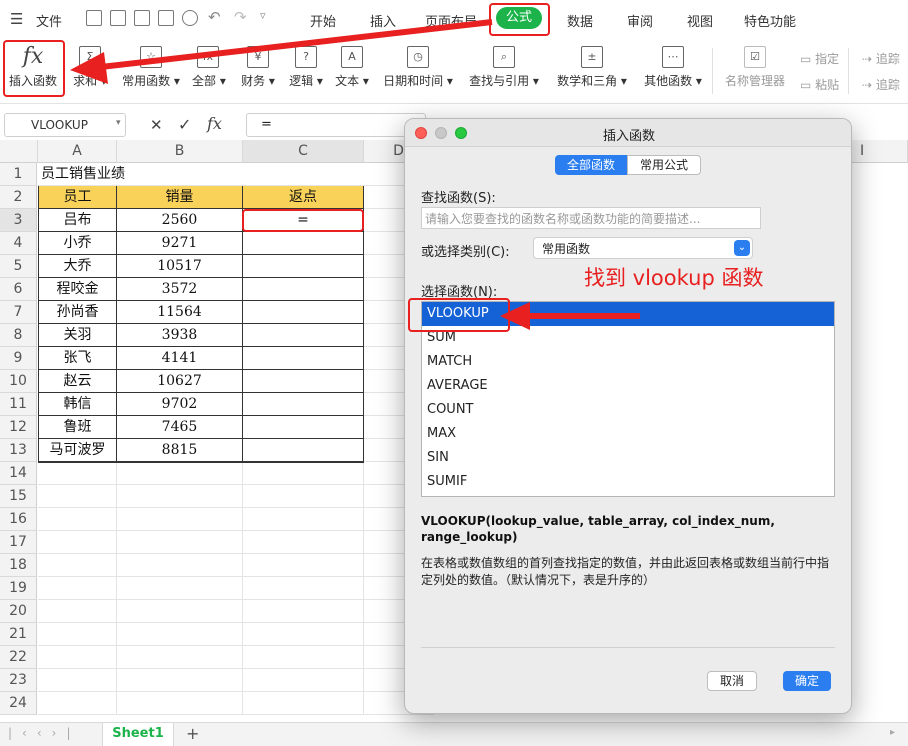 Image resolution: width=908 pixels, height=746 pixels. Describe the element at coordinates (515, 316) in the screenshot. I see `arrowhead-vlookup` at that location.